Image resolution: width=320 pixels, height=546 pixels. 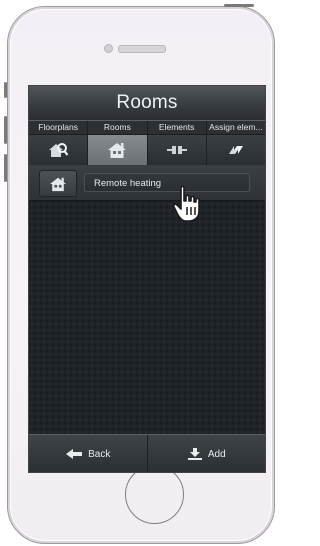 I want to click on mute-switch, so click(x=5, y=90).